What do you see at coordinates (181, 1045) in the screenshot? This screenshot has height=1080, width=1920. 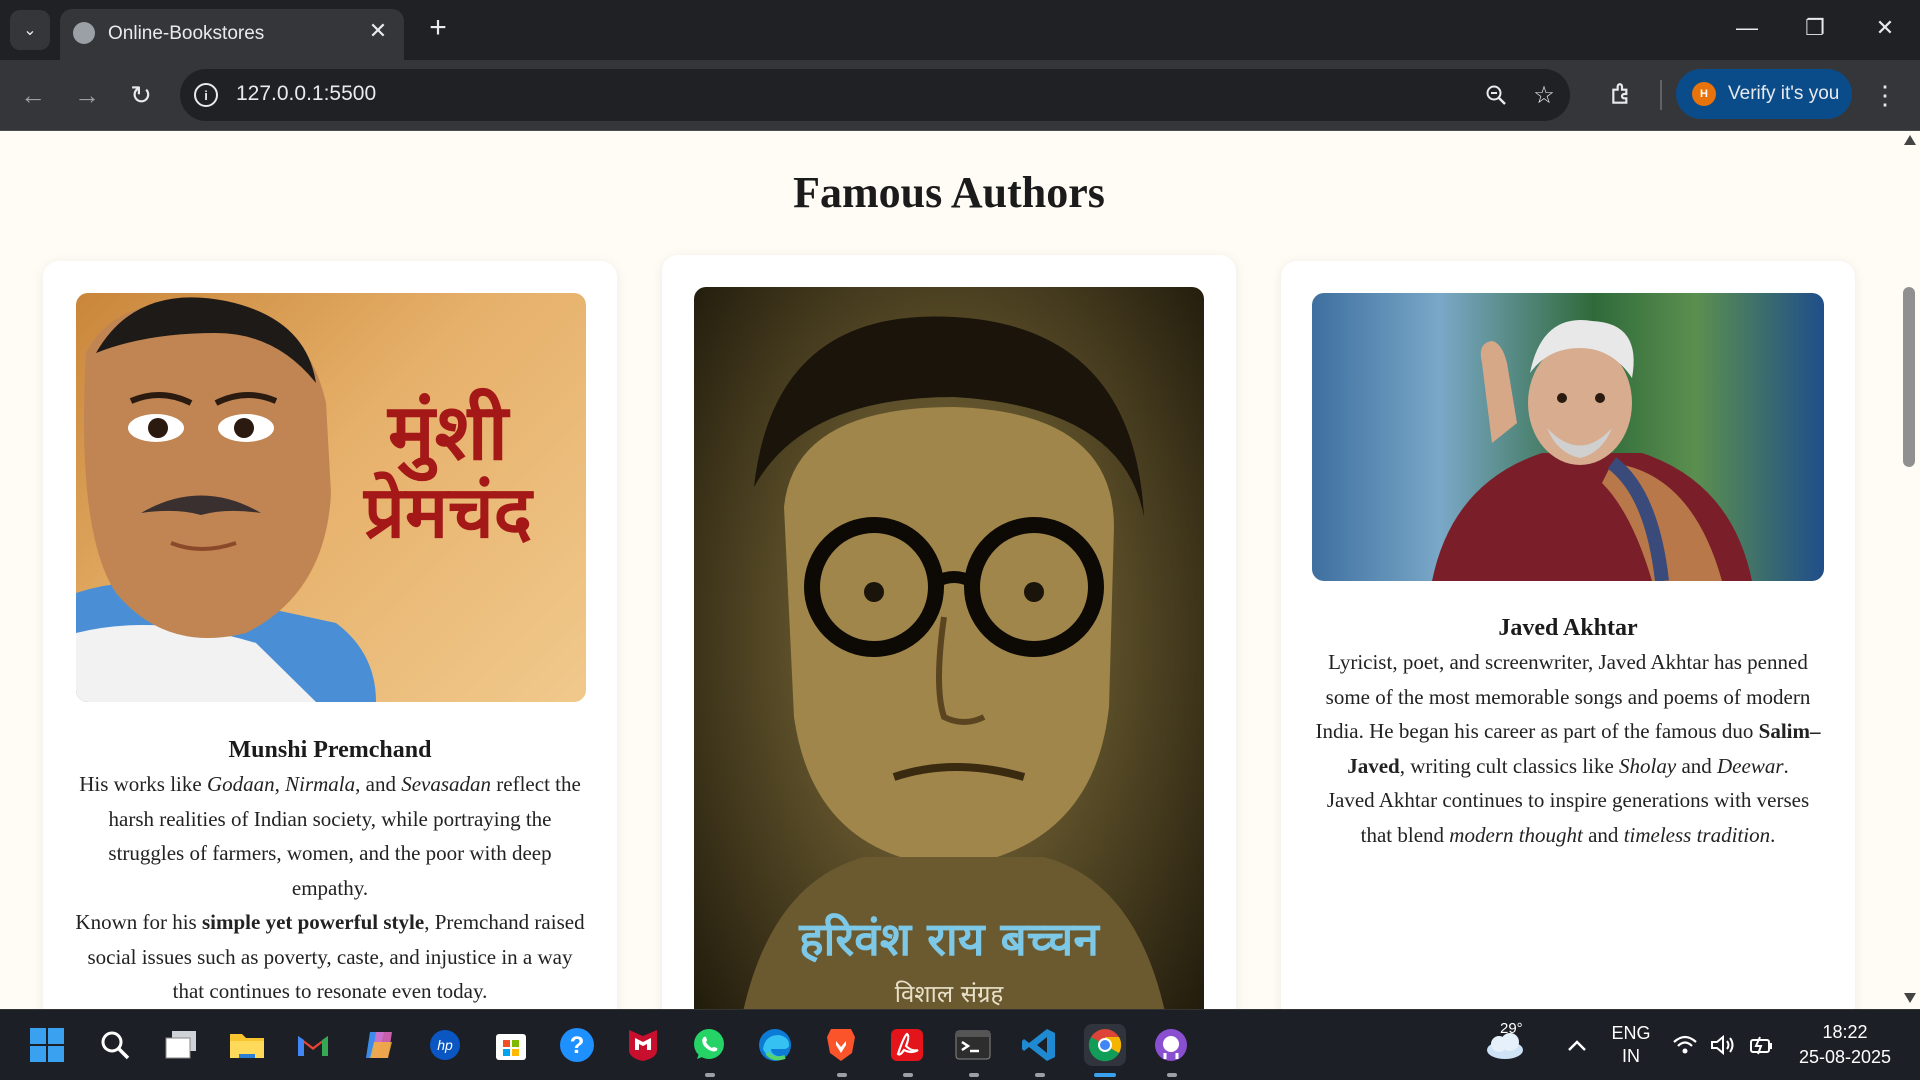 I see `task-view-icon` at bounding box center [181, 1045].